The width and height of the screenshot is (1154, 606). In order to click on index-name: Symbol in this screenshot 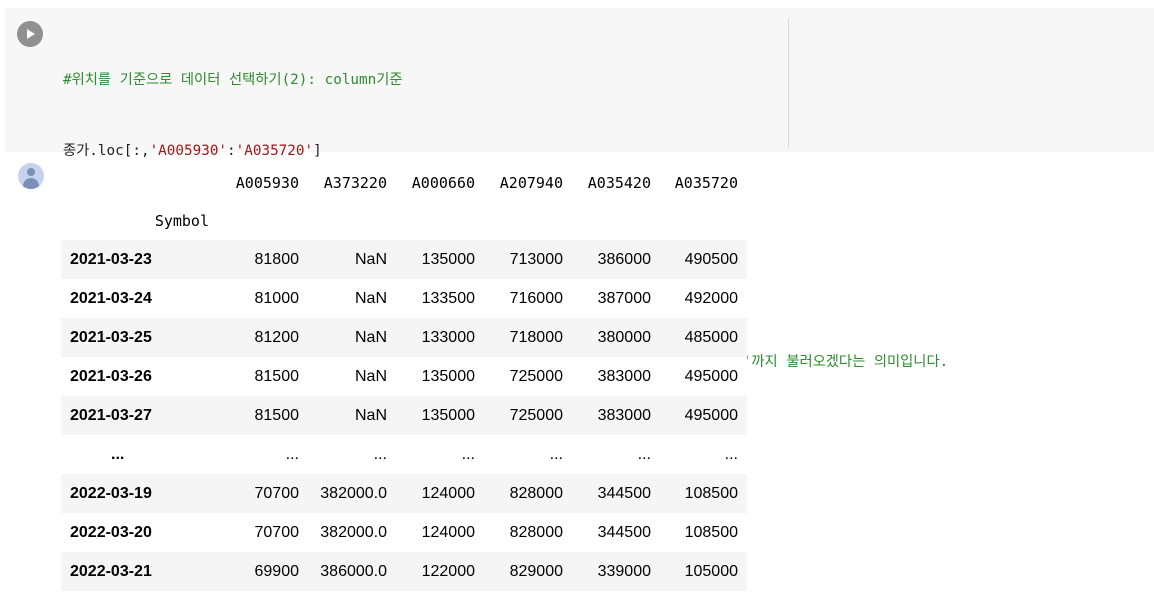, I will do `click(181, 221)`.